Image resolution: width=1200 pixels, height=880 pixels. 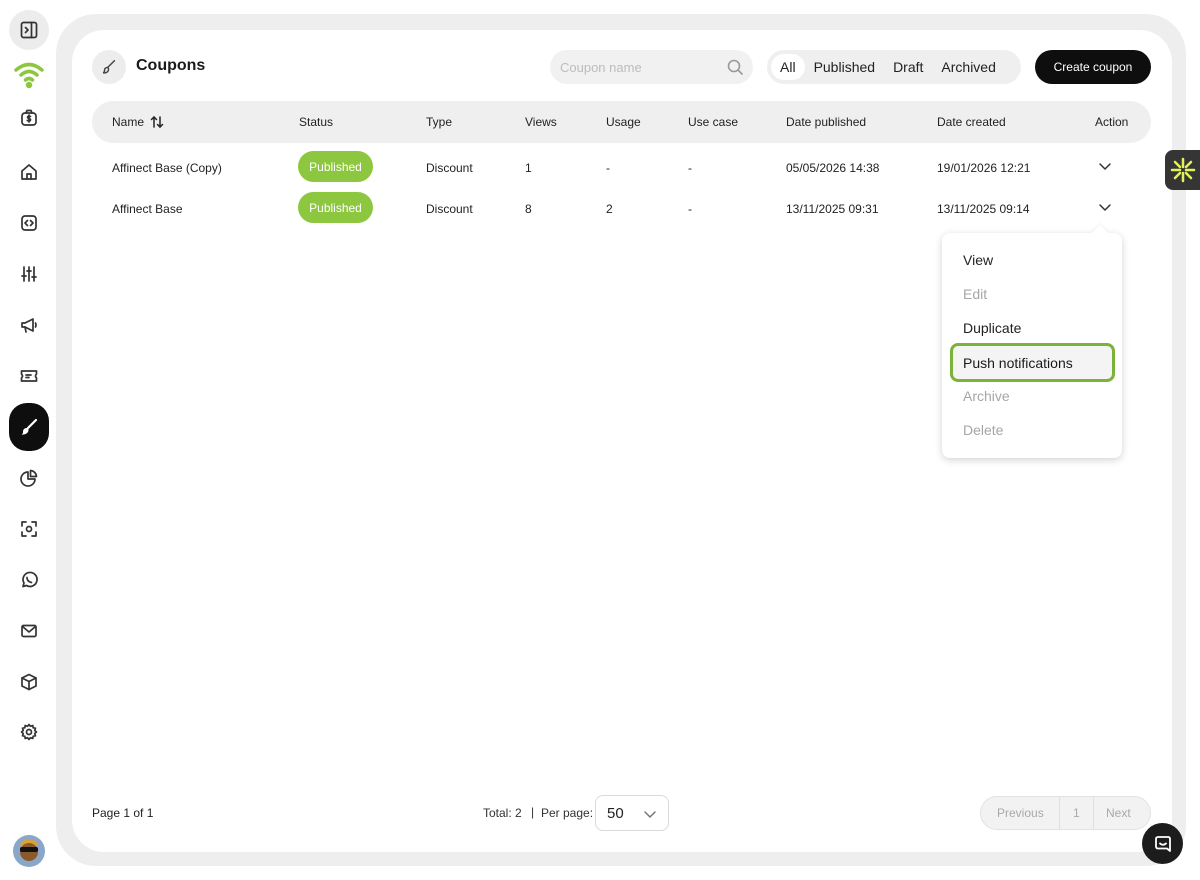 What do you see at coordinates (528, 209) in the screenshot?
I see `cell-views: 8` at bounding box center [528, 209].